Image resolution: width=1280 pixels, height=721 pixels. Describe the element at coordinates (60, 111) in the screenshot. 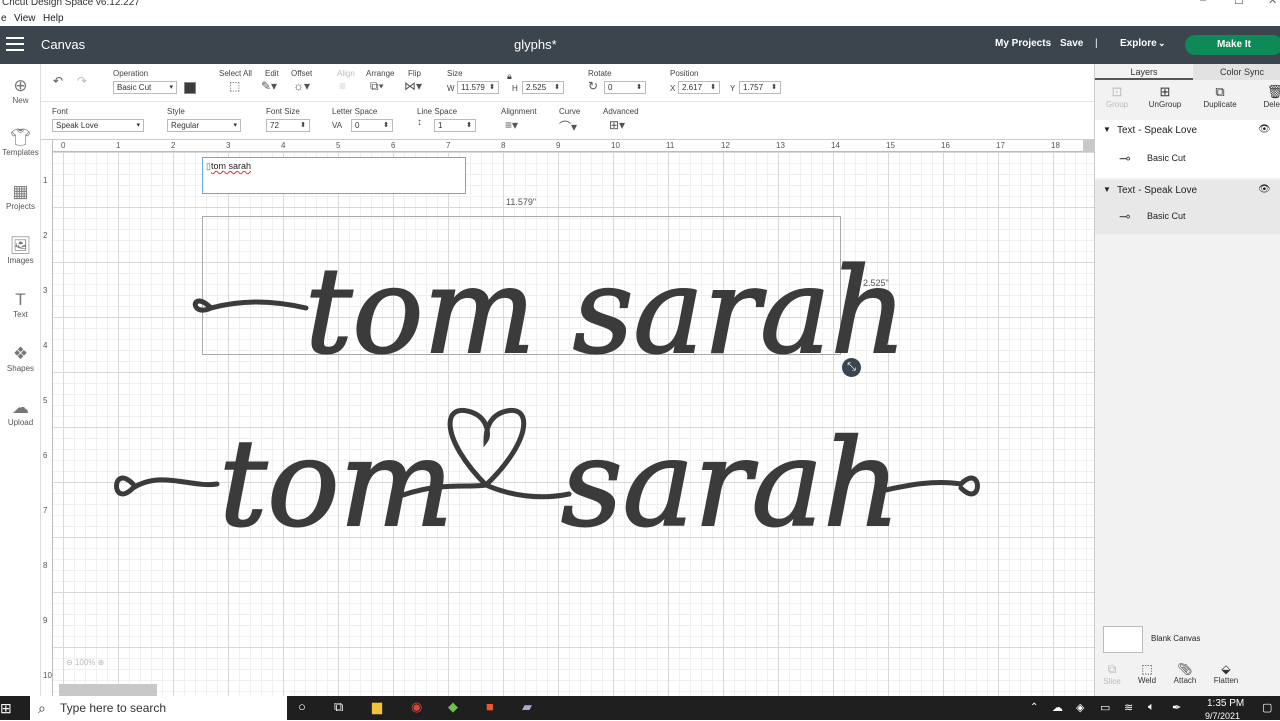

I see `font-label: Font` at that location.